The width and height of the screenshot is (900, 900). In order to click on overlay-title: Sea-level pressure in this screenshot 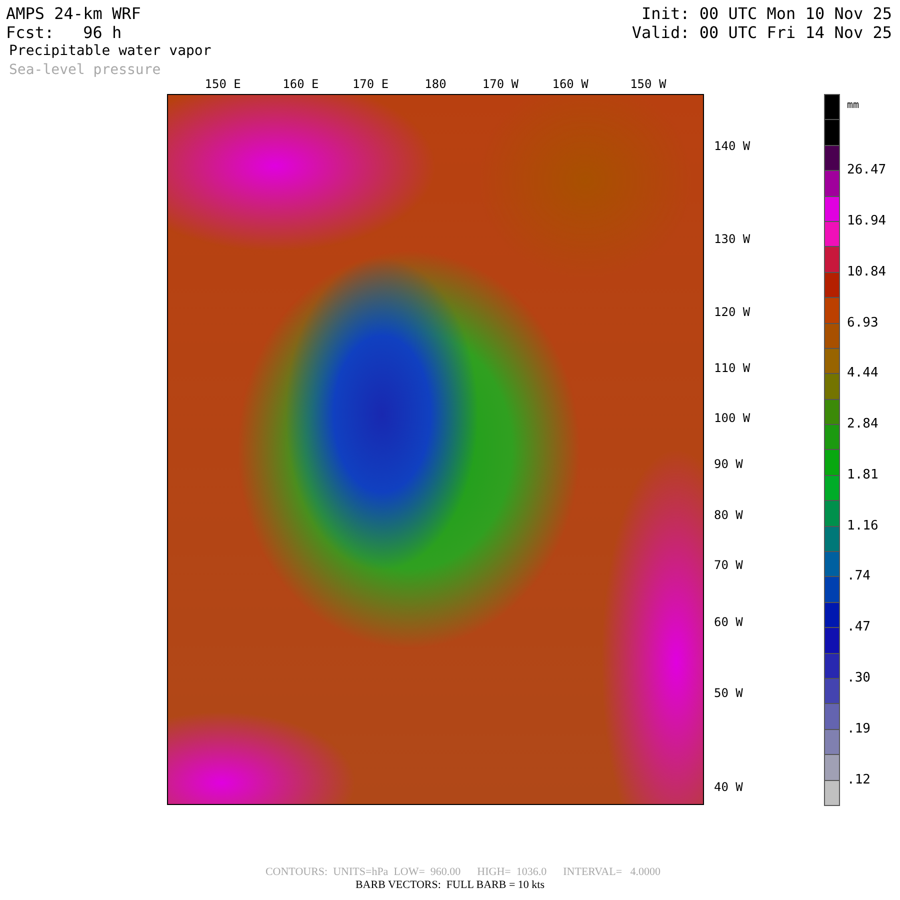, I will do `click(84, 70)`.